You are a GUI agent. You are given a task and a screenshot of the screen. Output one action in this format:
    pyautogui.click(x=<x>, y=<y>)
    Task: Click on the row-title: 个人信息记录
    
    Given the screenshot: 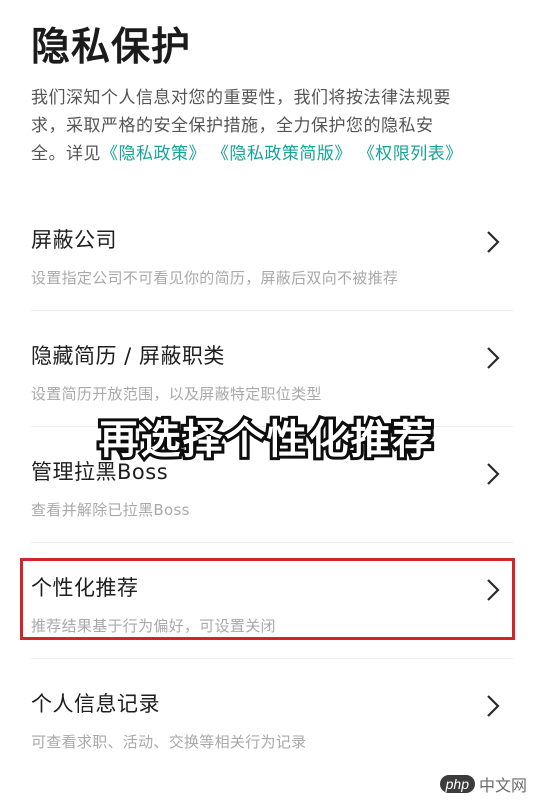 What is the action you would take?
    pyautogui.click(x=95, y=704)
    